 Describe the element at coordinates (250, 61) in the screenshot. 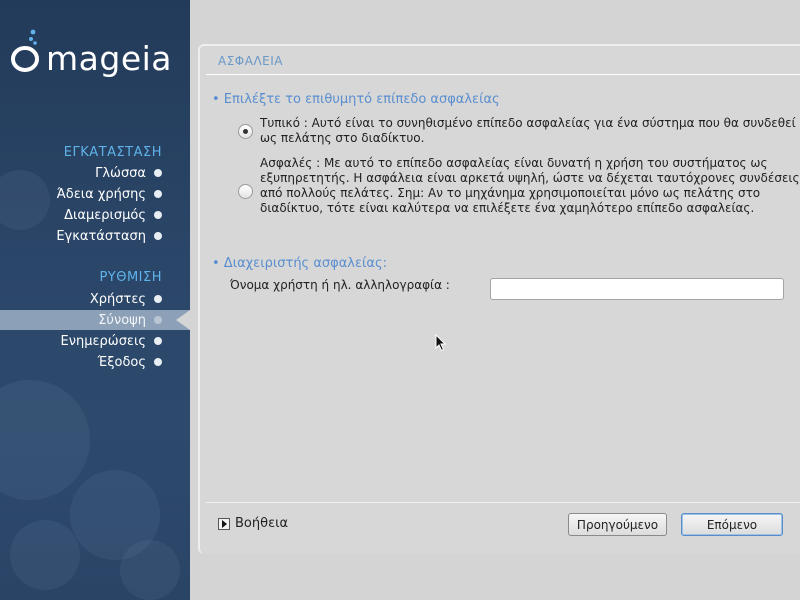

I see `page-title: ΑΣΦΑΛΕΙΑ` at that location.